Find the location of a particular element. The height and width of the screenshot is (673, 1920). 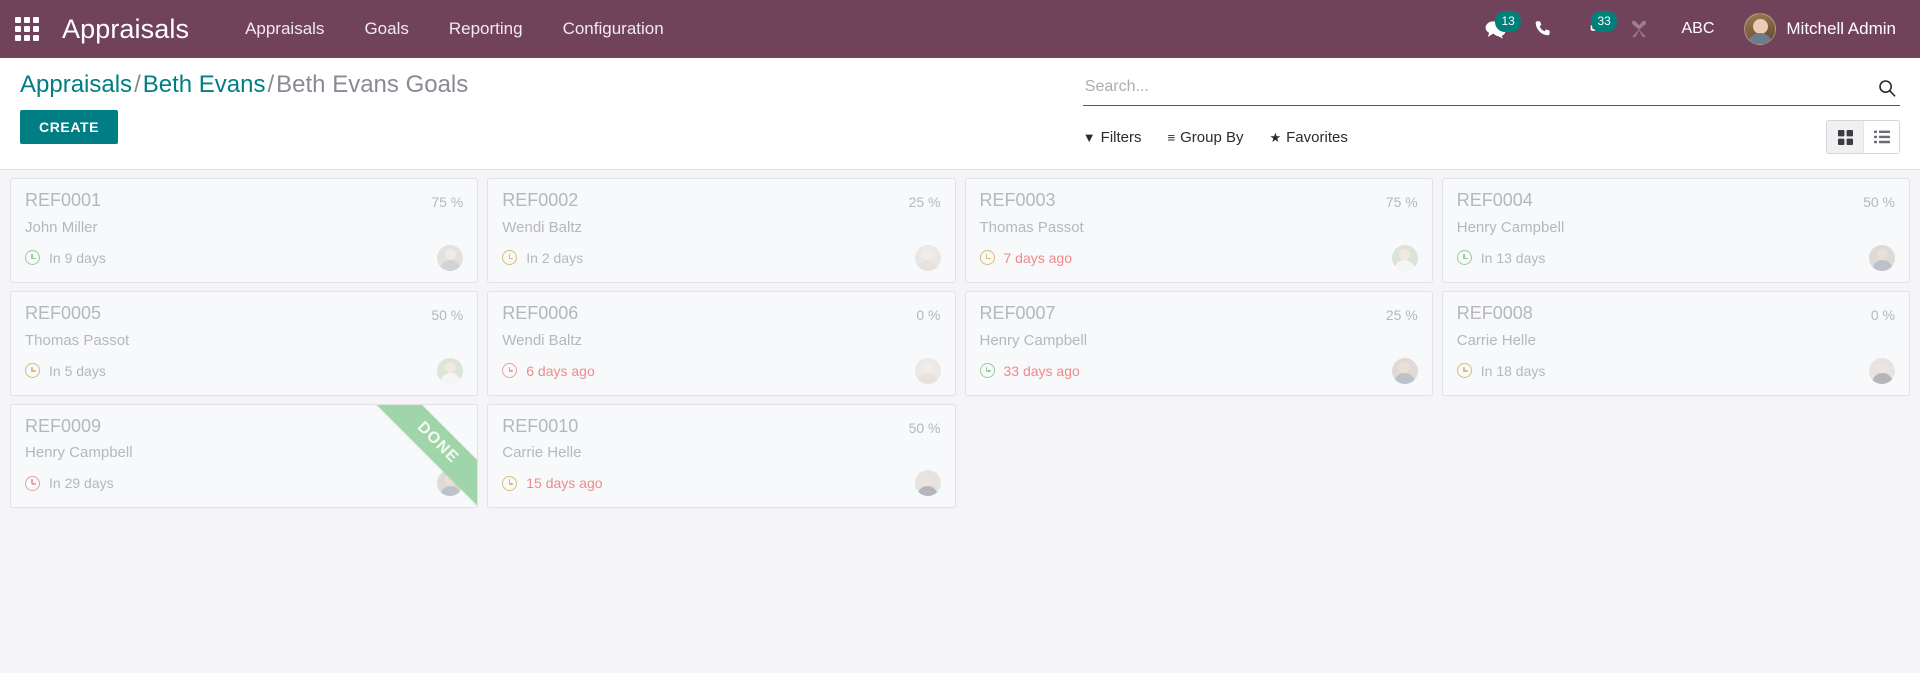

search-view is located at coordinates (1491, 91).